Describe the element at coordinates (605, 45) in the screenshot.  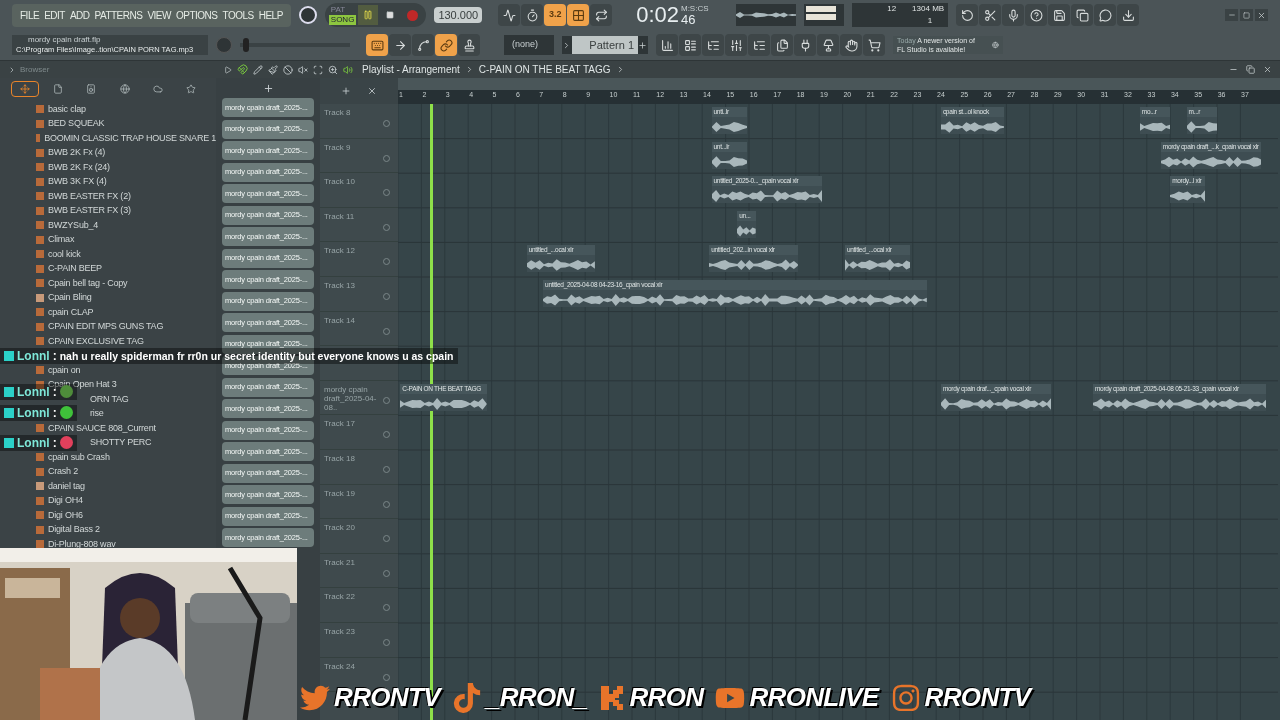
I see `pattern-field: Pattern 1` at that location.